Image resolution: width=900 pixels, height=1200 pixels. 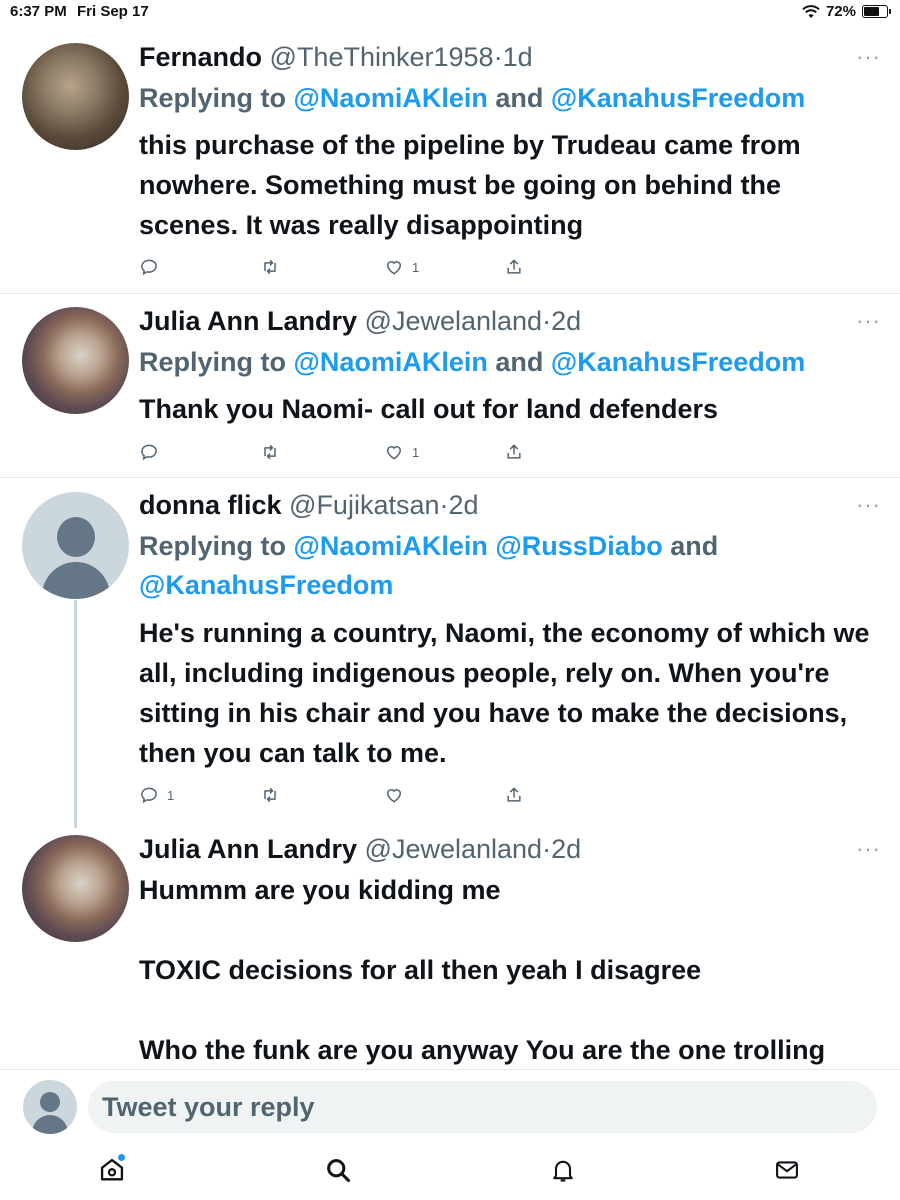 I want to click on nav-notifications, so click(x=564, y=1171).